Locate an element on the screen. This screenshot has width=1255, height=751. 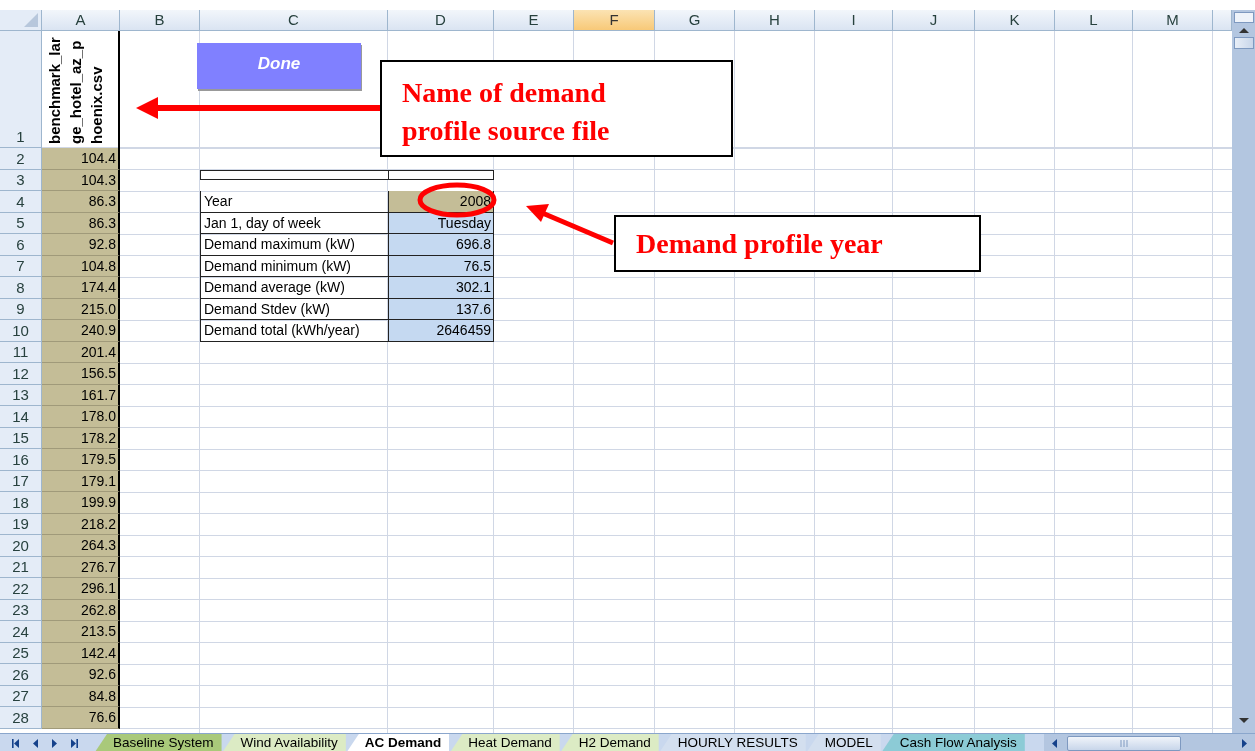
table-cell: 178.0 is located at coordinates (81, 417).